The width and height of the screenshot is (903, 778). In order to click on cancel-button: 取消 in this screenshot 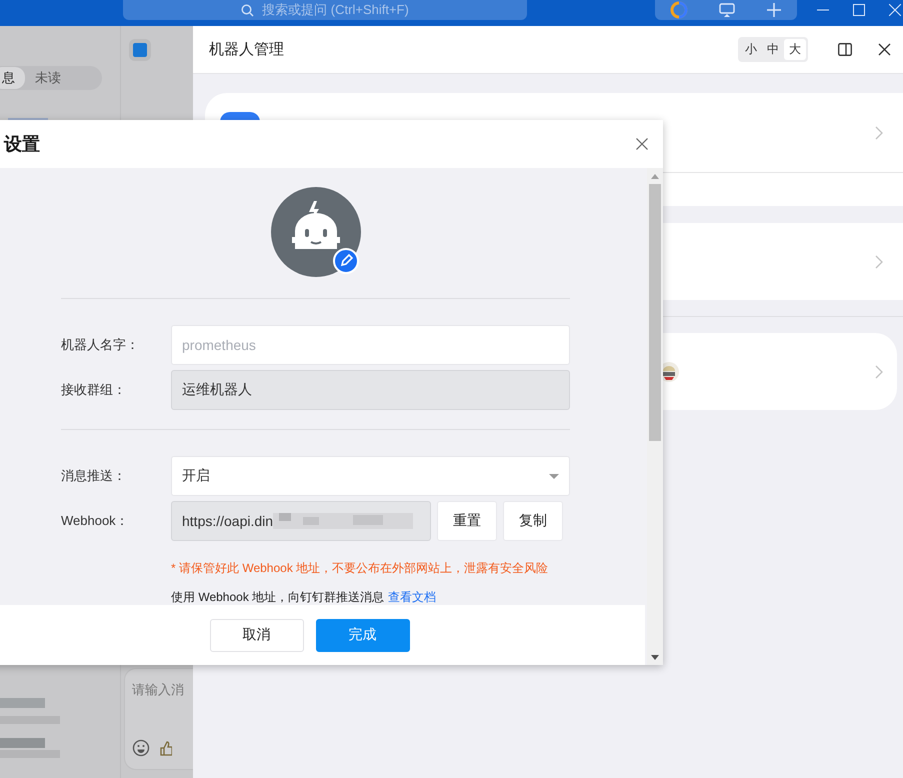, I will do `click(257, 635)`.